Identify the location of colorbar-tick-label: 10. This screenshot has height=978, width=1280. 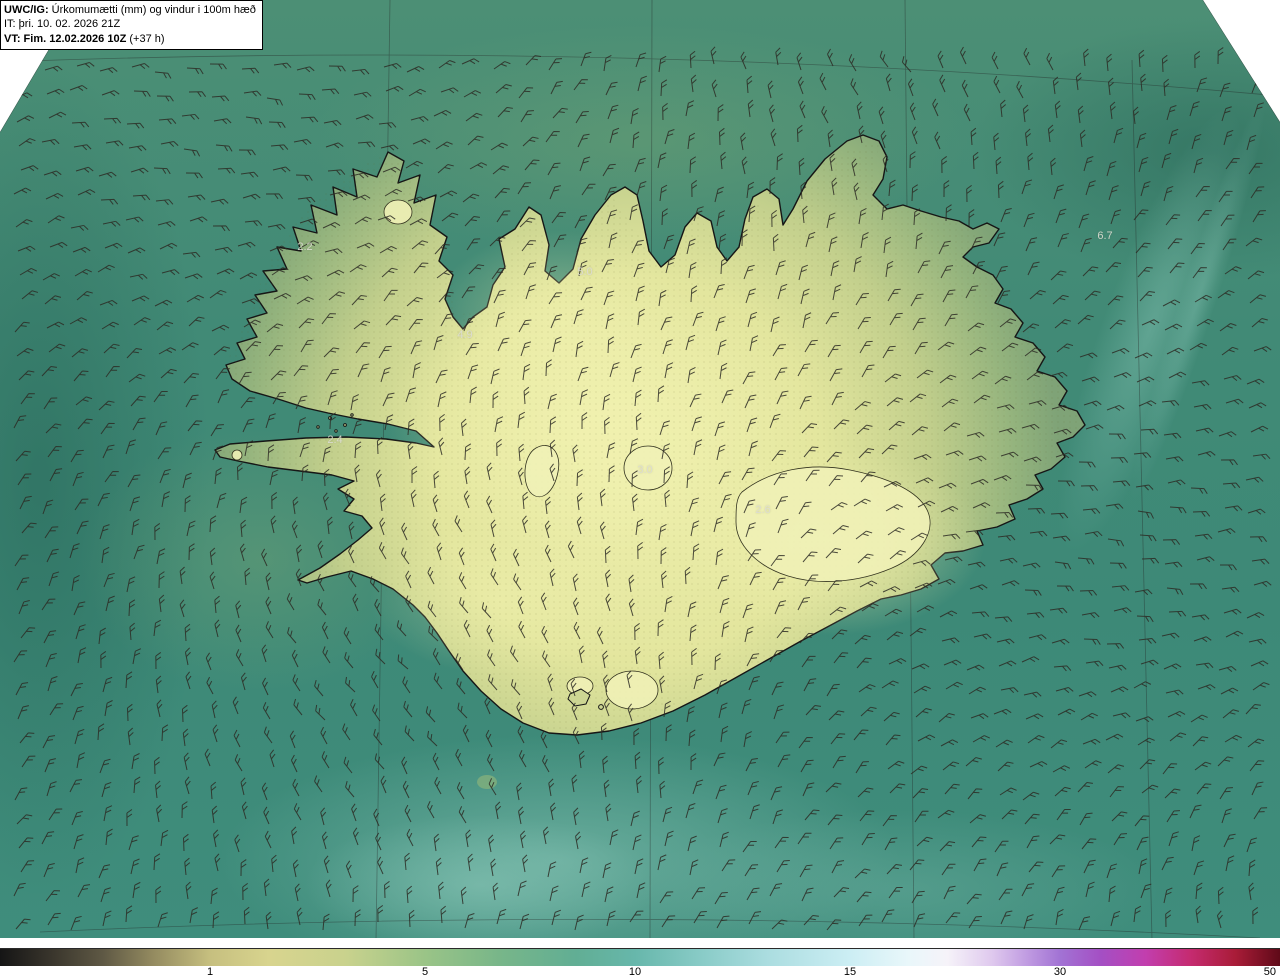
(635, 972).